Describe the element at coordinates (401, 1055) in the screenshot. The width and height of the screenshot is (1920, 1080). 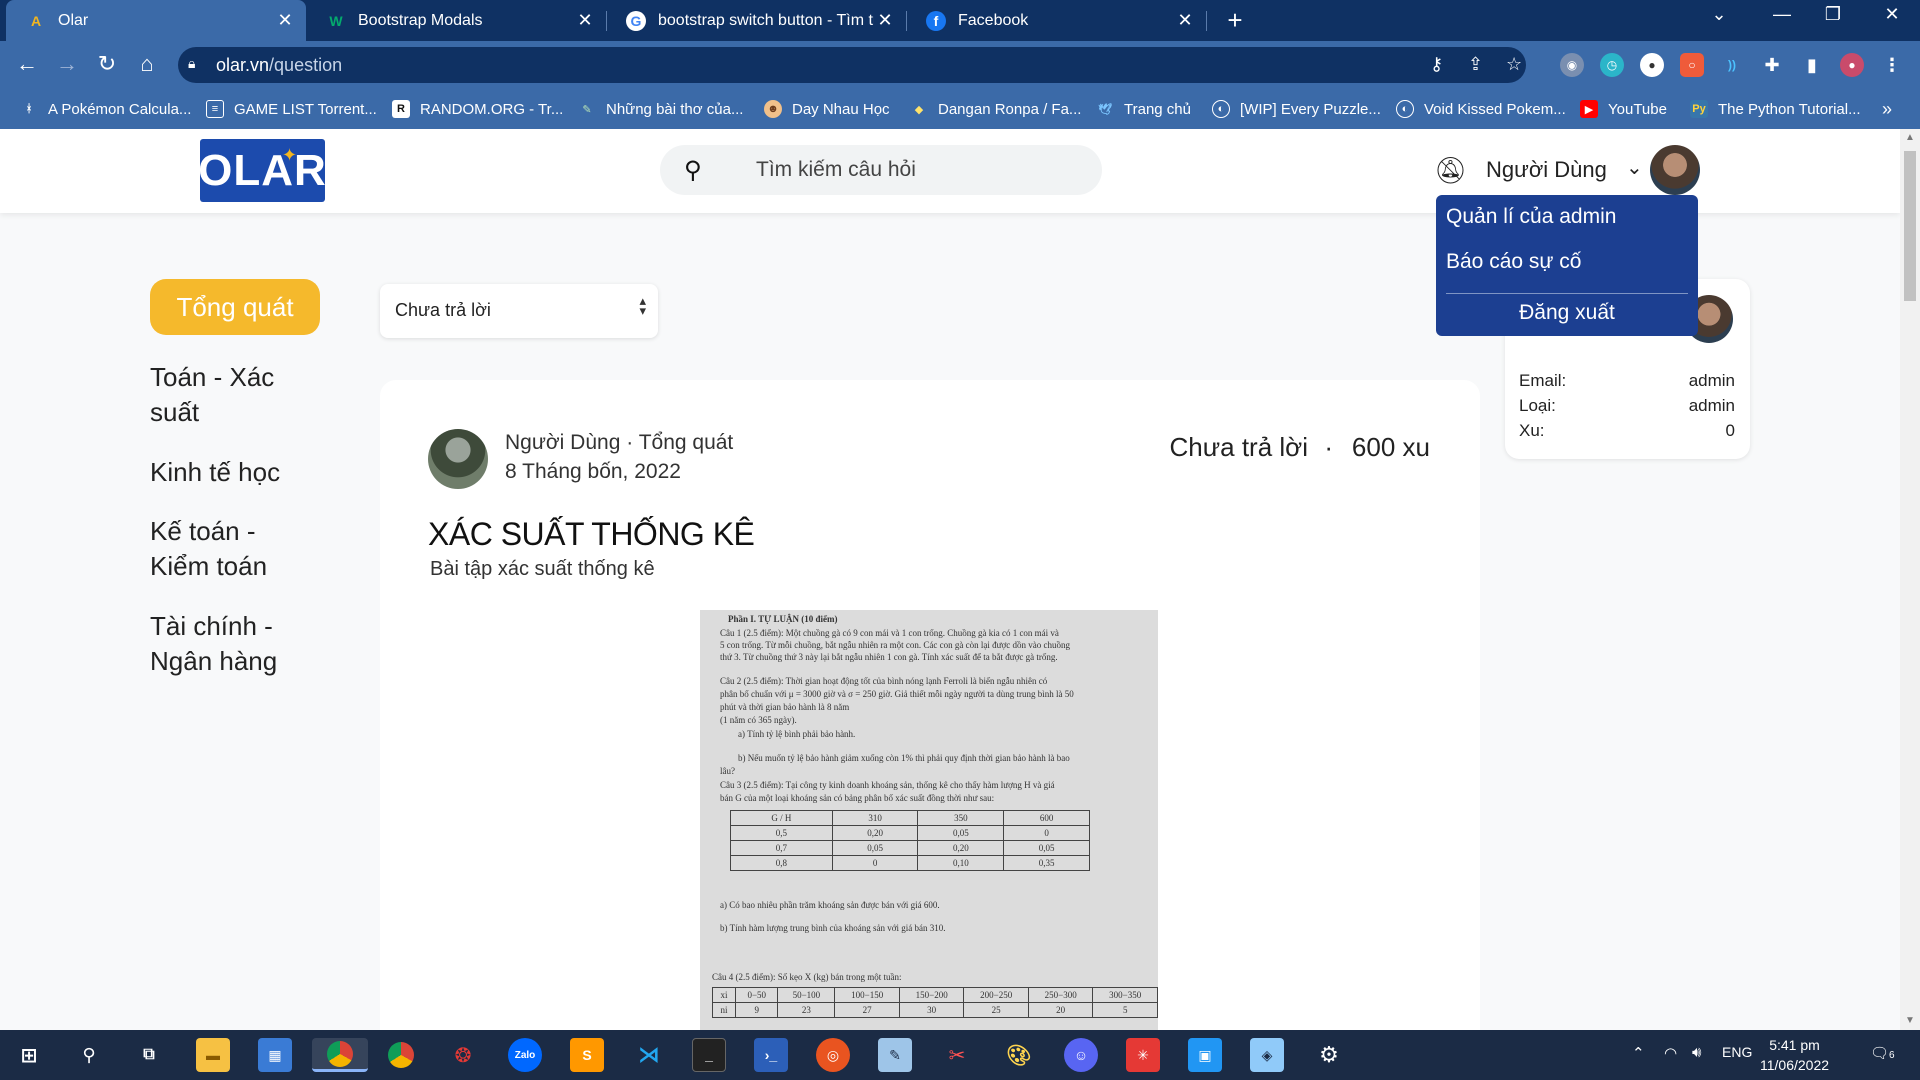
I see `chrome-alt-icon` at that location.